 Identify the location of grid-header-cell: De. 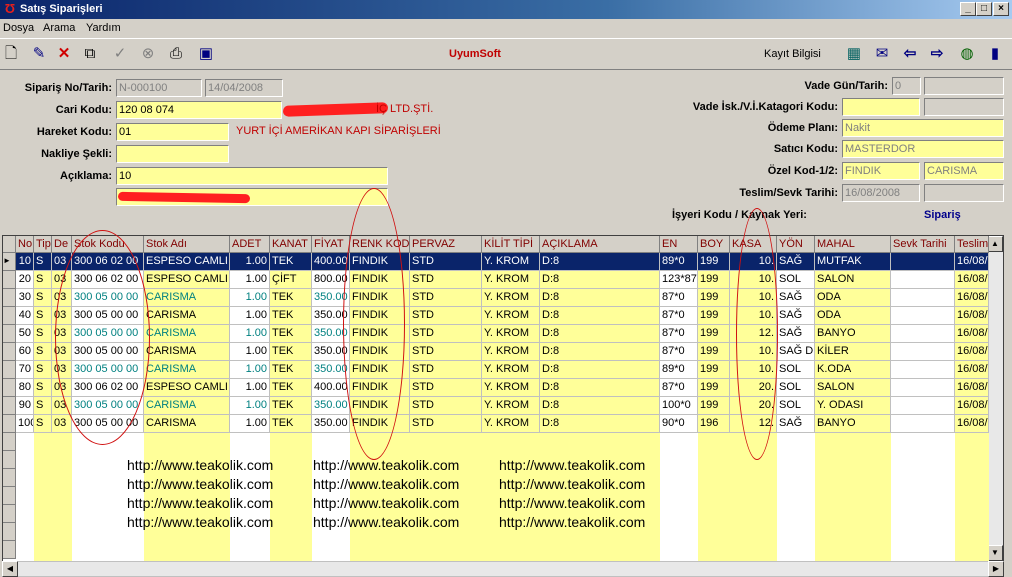
(62, 244).